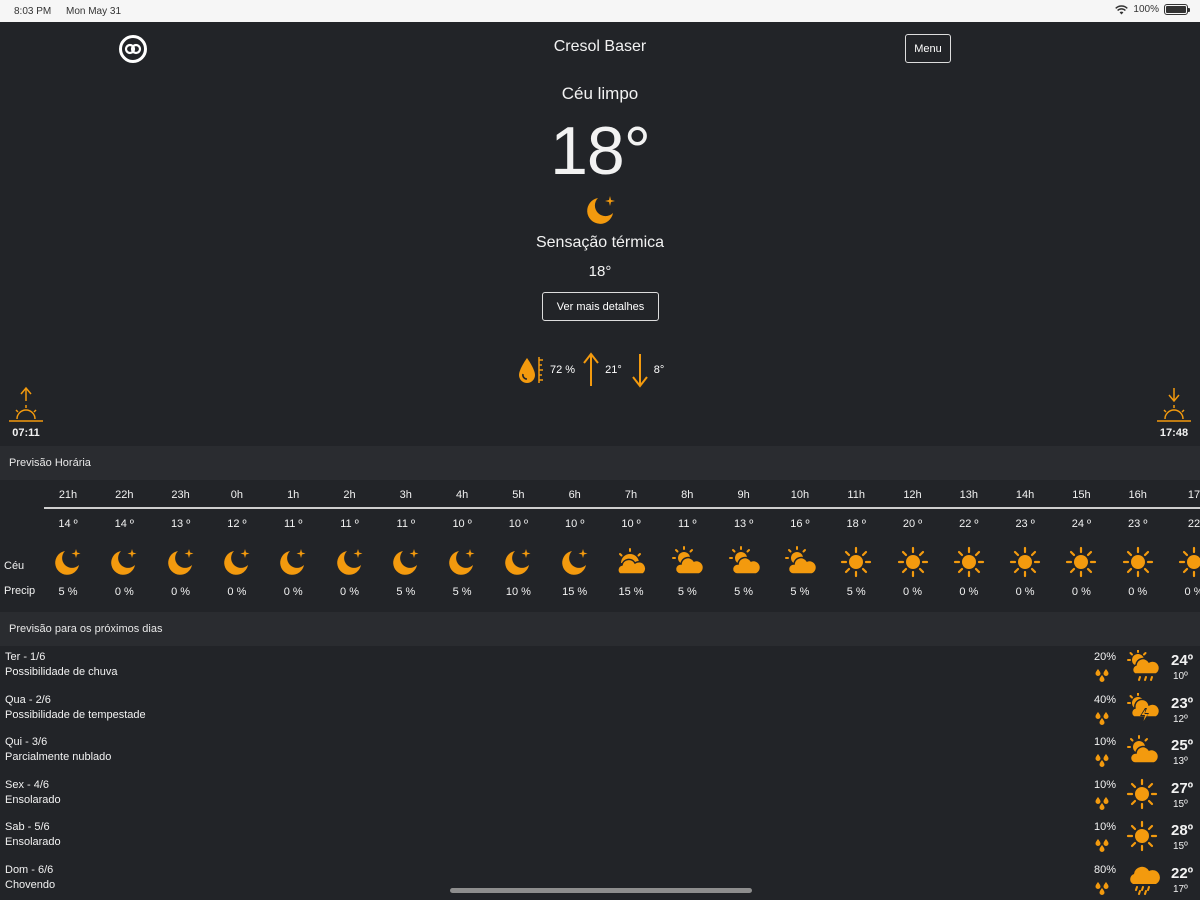 This screenshot has width=1200, height=900. Describe the element at coordinates (800, 524) in the screenshot. I see `hourly-temp: 16 º` at that location.